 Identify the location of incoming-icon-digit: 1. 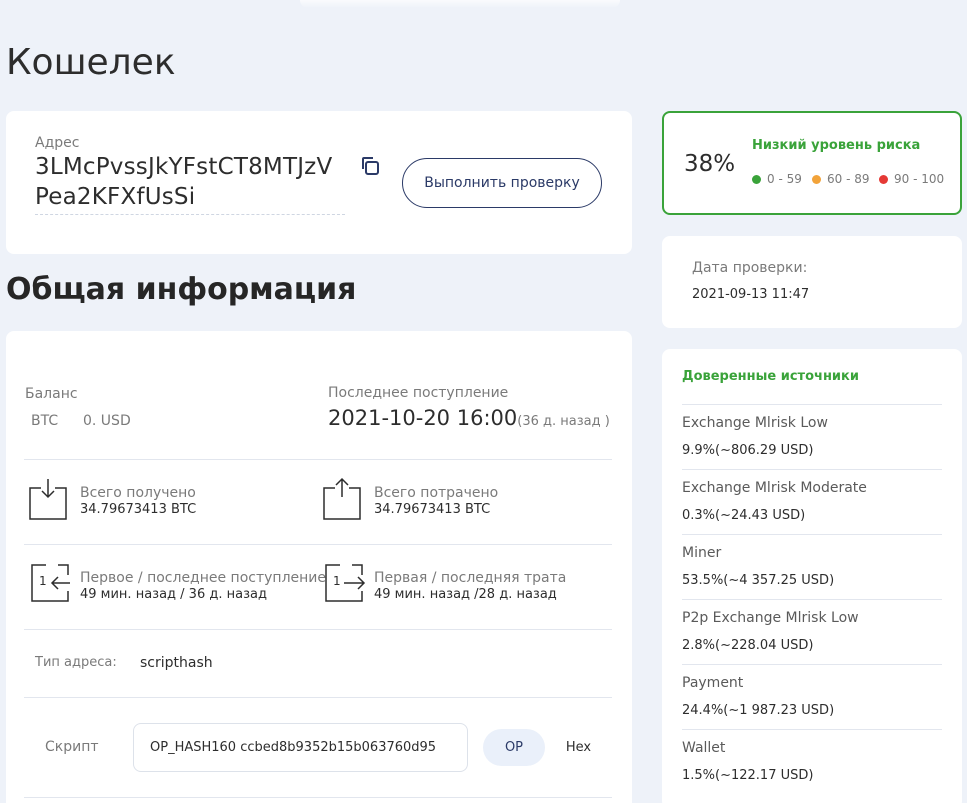
(43, 581).